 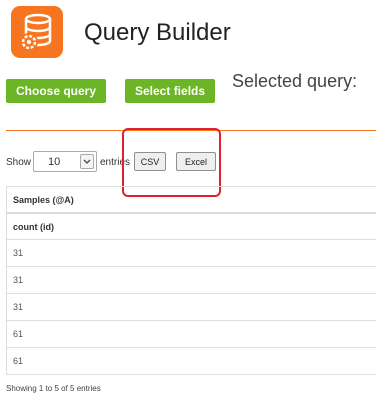 I want to click on choose-query-button: Choose query, so click(x=56, y=91).